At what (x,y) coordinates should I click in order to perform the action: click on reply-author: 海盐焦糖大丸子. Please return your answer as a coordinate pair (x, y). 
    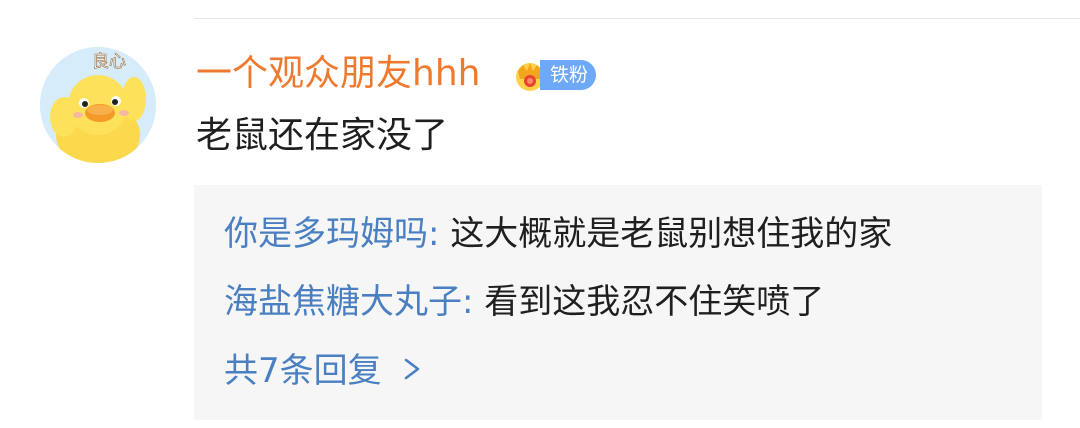
    Looking at the image, I should click on (343, 302).